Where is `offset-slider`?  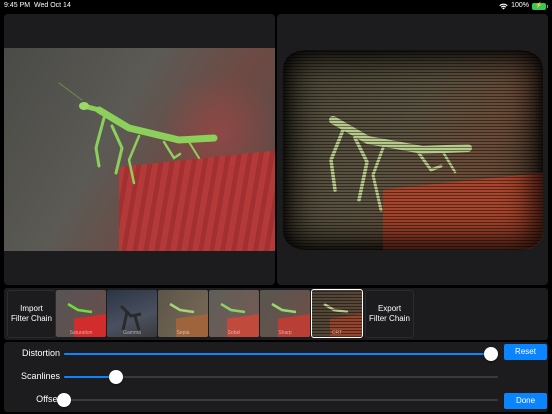
offset-slider is located at coordinates (277, 400).